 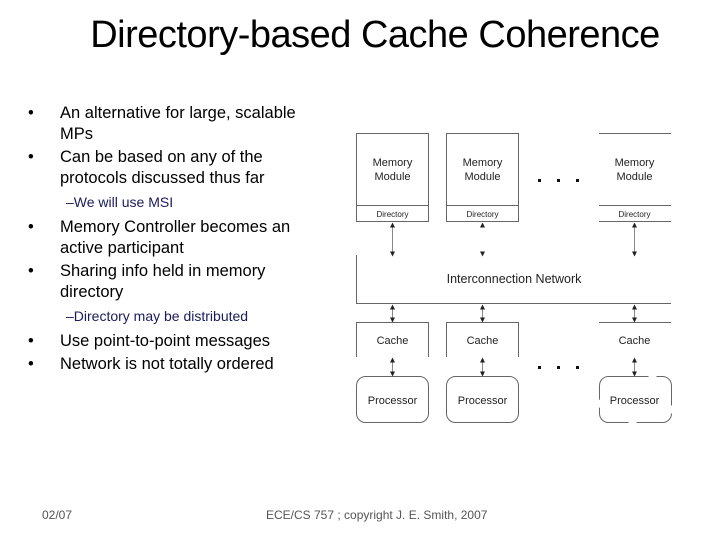 What do you see at coordinates (377, 515) in the screenshot?
I see `footer-copyright: ECE/CS 757 ; copyright J. E. Smith, 2007` at bounding box center [377, 515].